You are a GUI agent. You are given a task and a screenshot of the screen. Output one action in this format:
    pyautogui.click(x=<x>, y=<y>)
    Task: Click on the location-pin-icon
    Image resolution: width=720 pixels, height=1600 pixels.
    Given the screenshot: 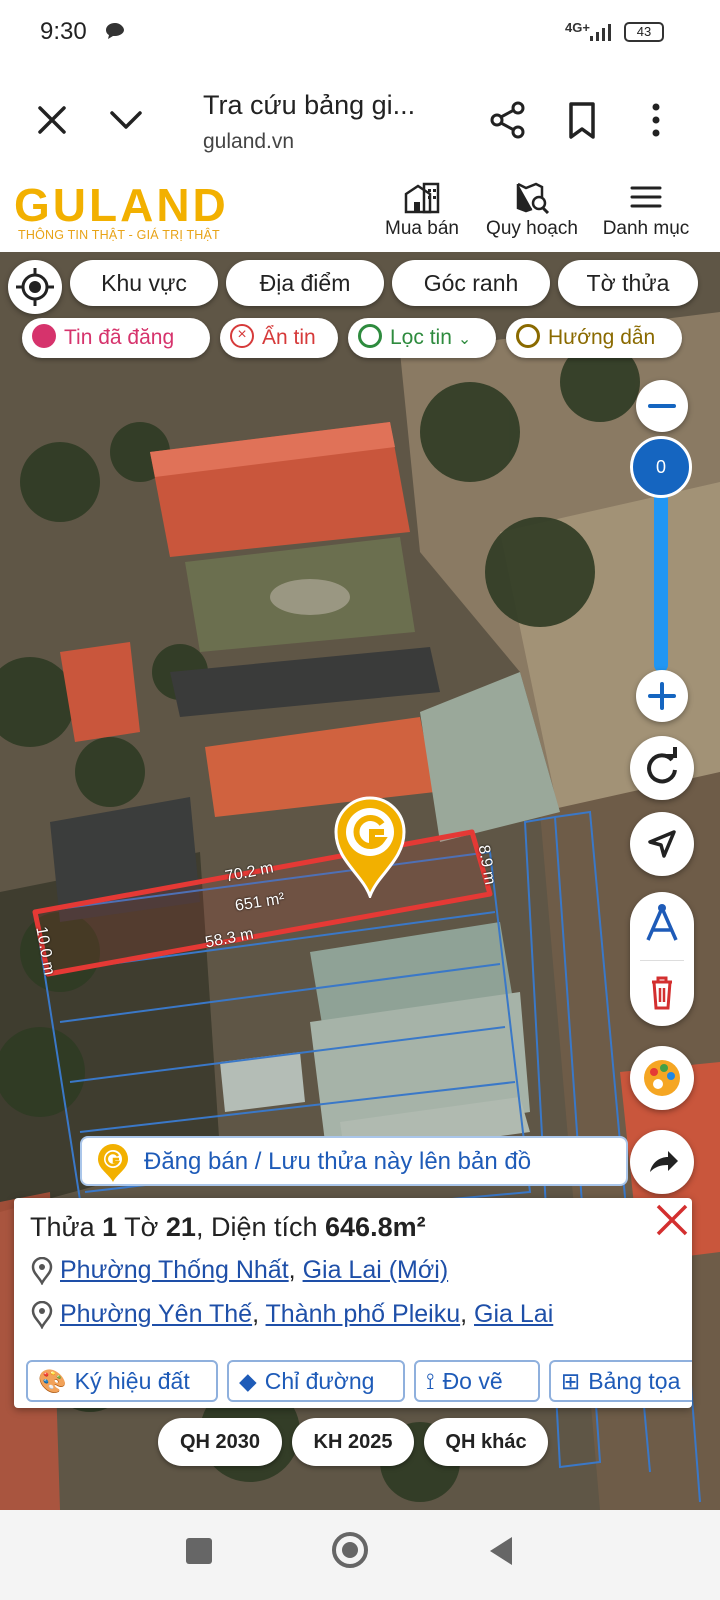 What is the action you would take?
    pyautogui.click(x=370, y=846)
    